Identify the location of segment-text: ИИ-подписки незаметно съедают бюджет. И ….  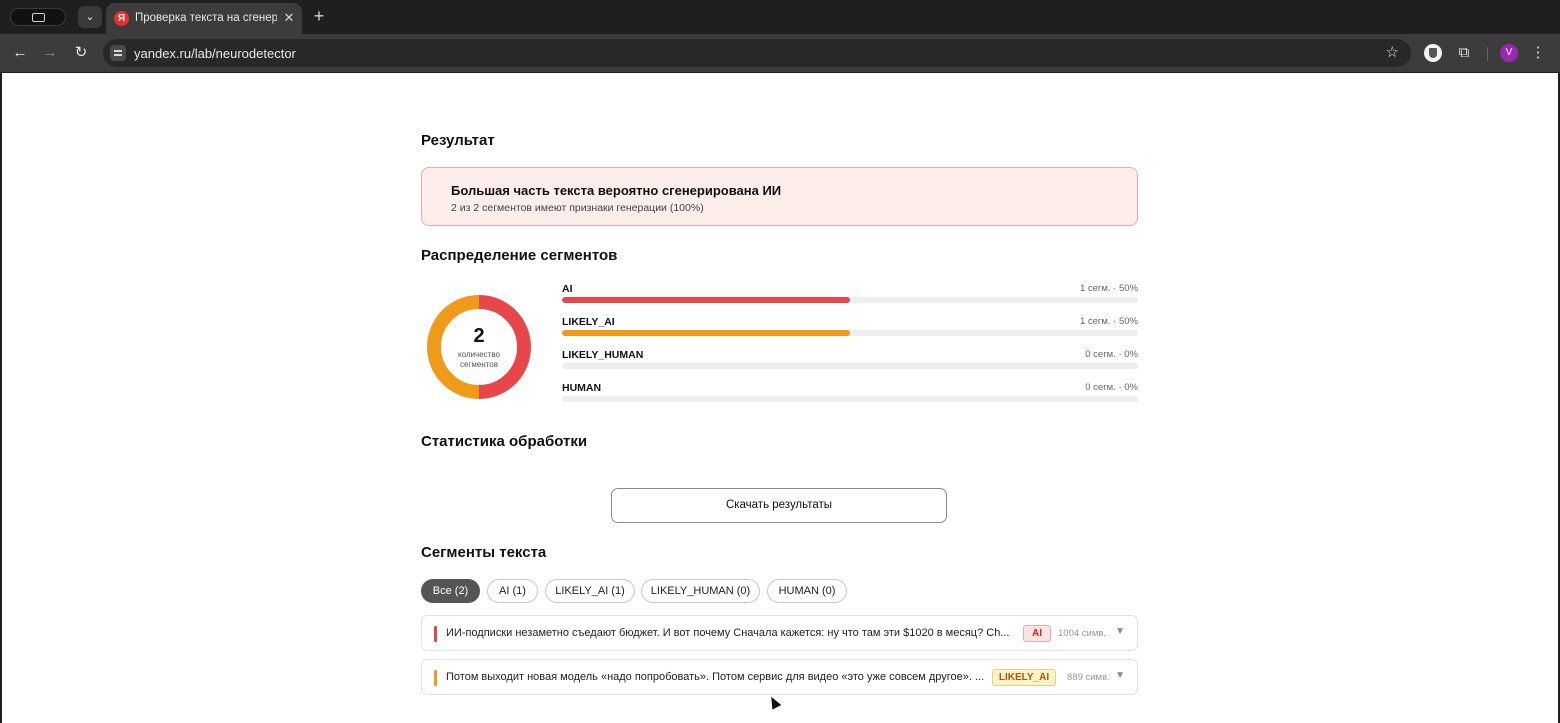
(728, 633).